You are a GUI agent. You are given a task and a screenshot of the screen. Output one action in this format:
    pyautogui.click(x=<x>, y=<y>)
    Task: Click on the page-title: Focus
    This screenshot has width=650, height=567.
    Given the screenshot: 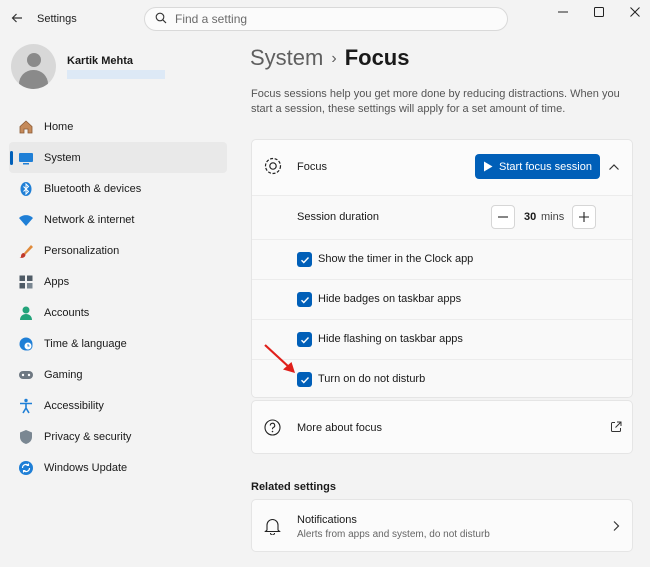 What is the action you would take?
    pyautogui.click(x=377, y=57)
    